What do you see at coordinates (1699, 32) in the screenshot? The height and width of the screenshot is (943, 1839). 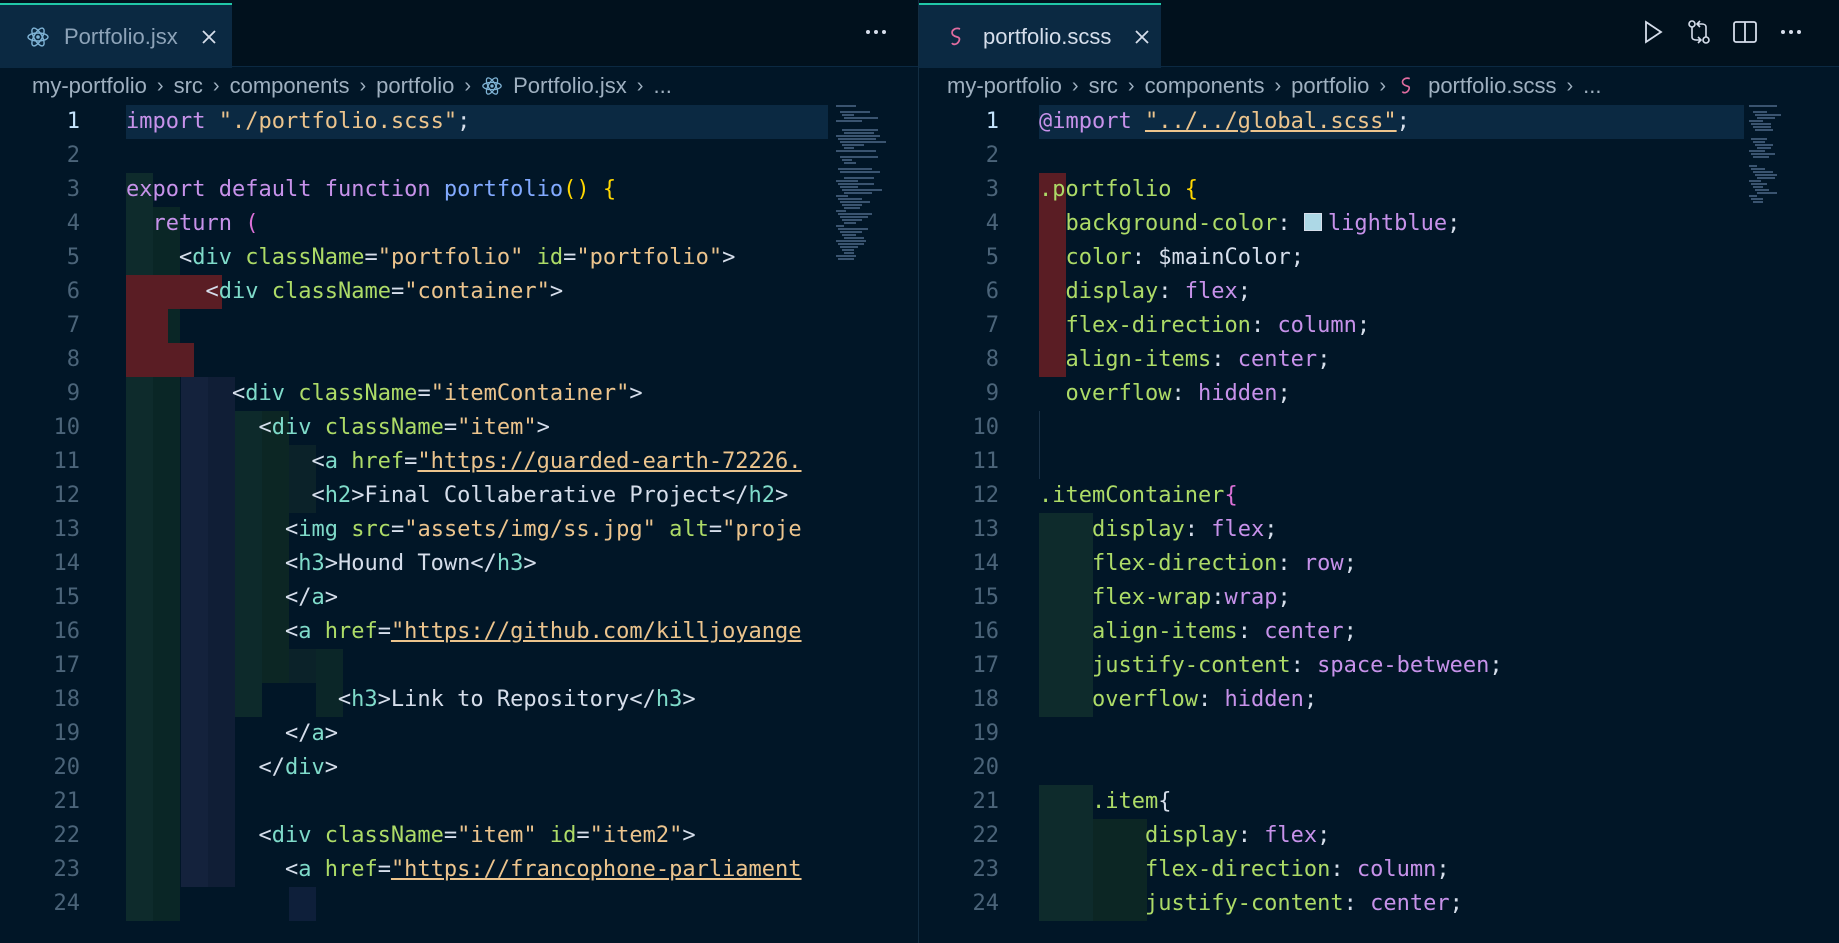 I see `compare-changes-icon` at bounding box center [1699, 32].